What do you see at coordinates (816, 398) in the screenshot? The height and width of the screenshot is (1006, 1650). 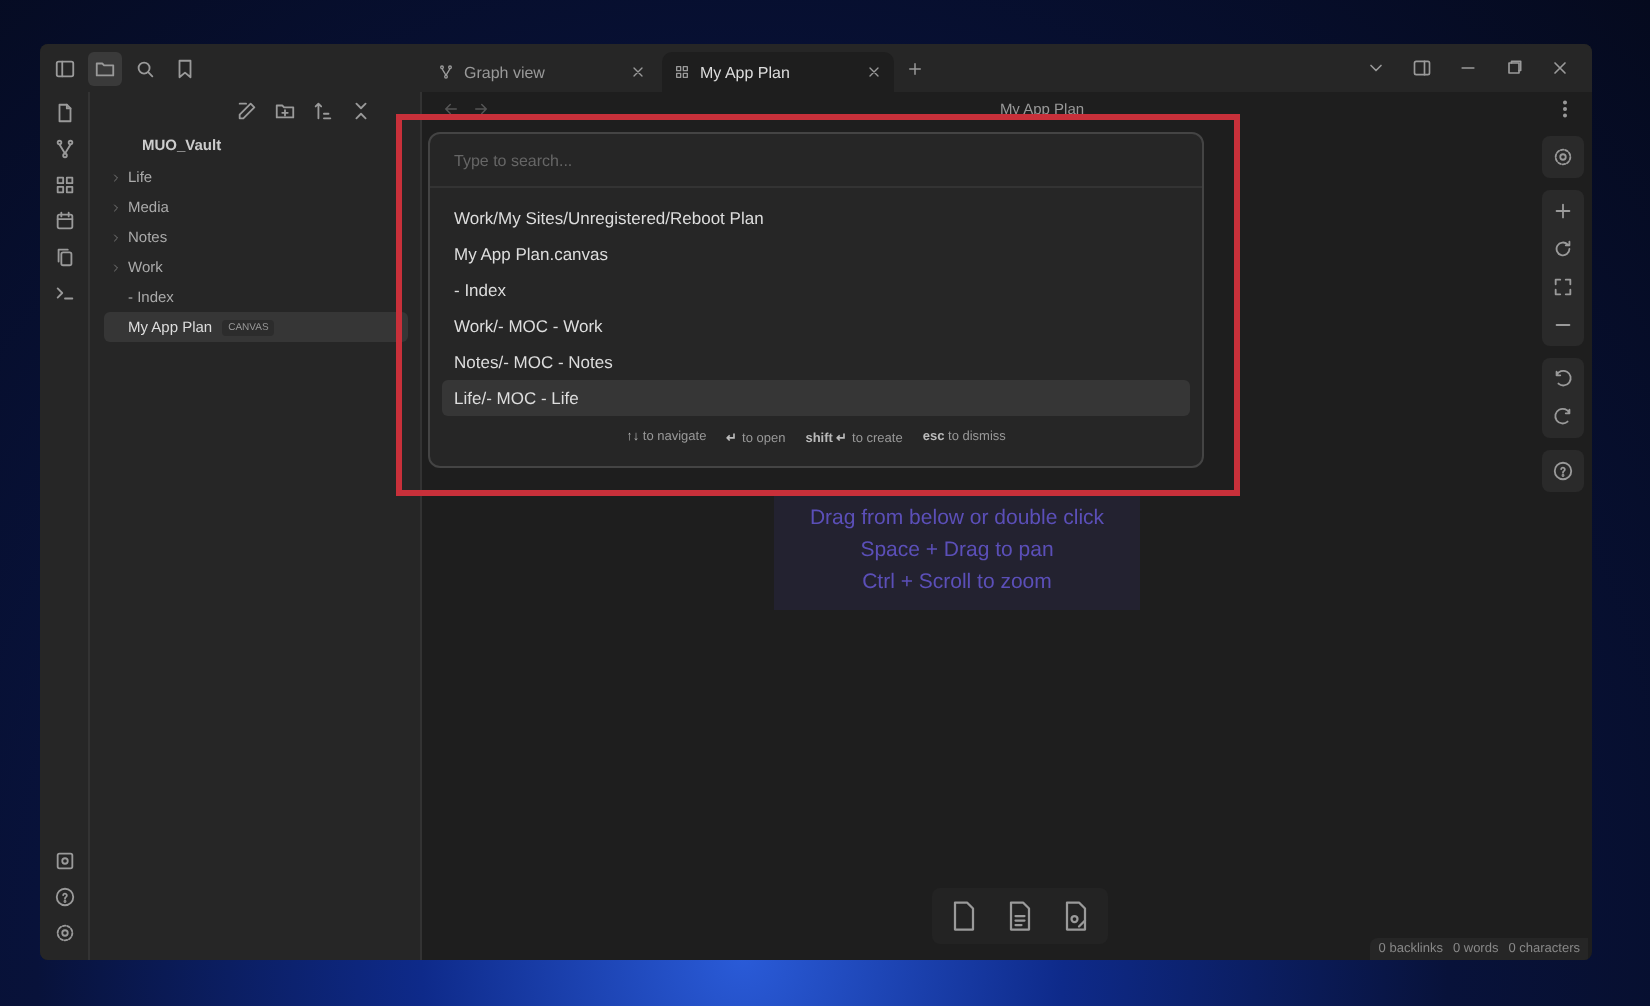 I see `search-result: Life/- MOC - Life` at bounding box center [816, 398].